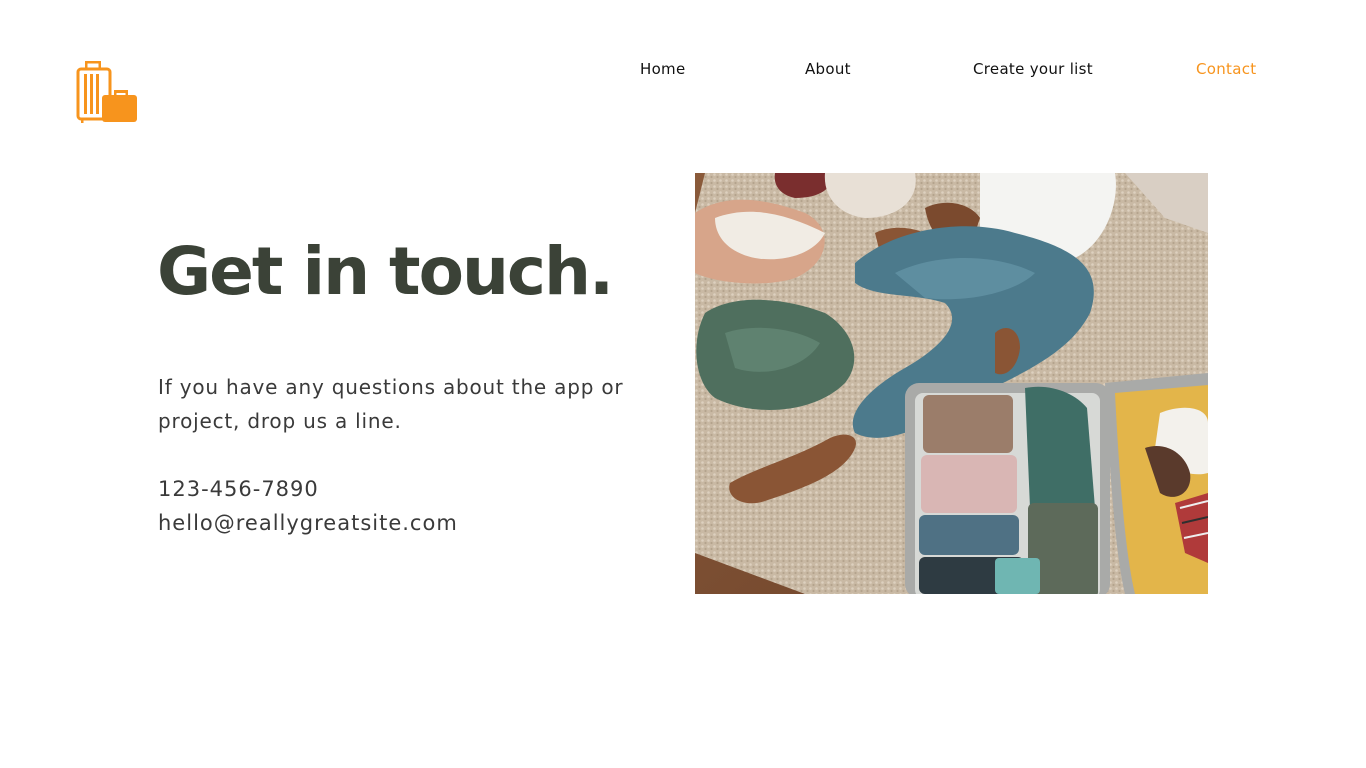  I want to click on main-nav: Home About Create your list Contact, so click(683, 70).